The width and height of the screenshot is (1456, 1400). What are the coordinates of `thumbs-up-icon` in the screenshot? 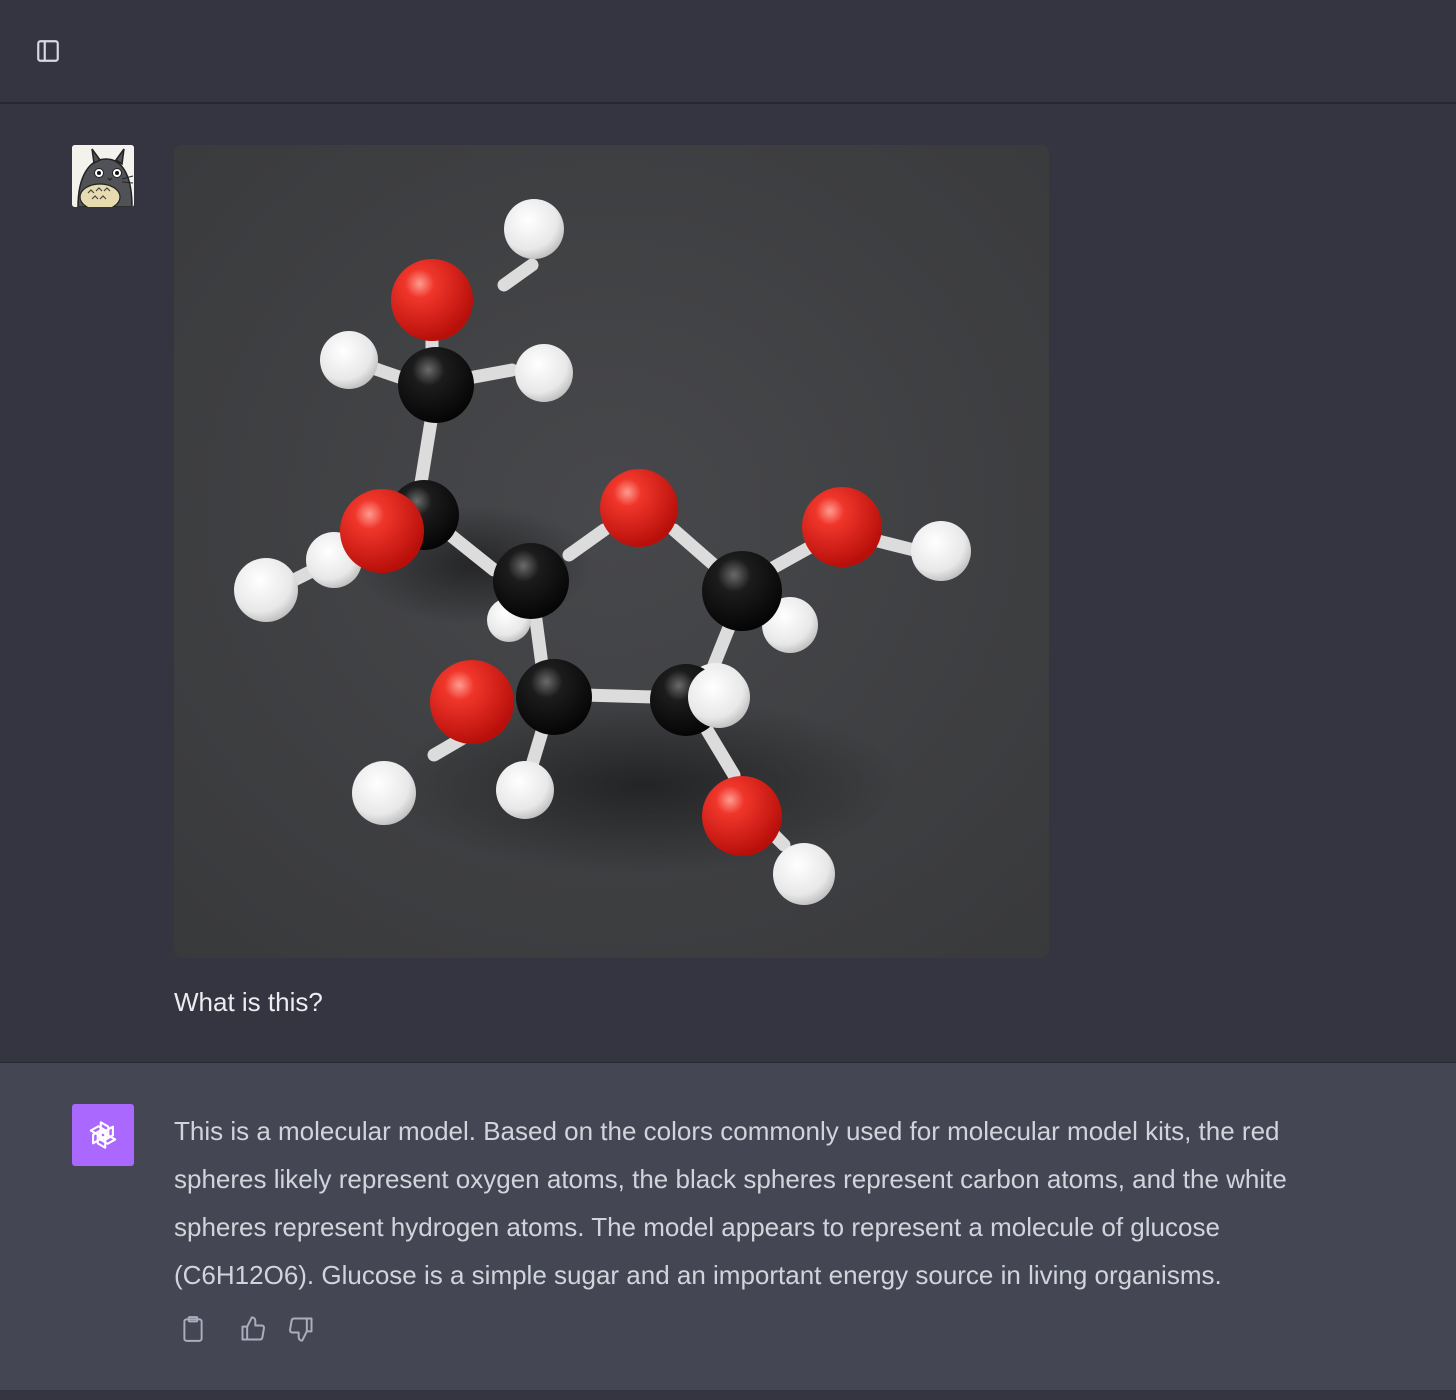 It's located at (253, 1328).